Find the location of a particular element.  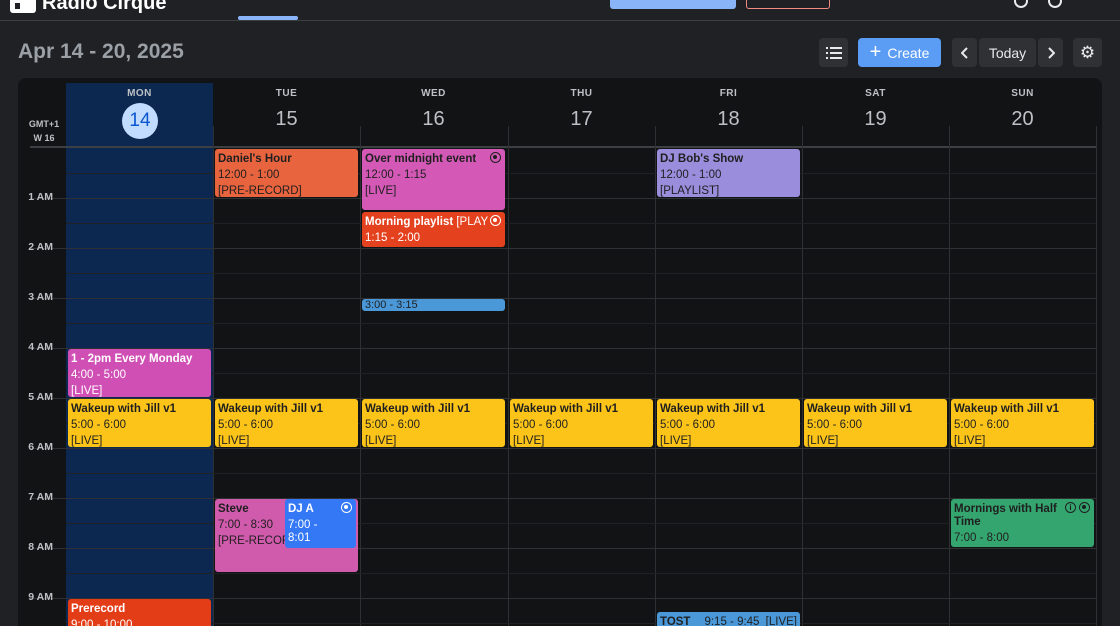

event-tag: [PRE-RECORD] is located at coordinates (260, 191).